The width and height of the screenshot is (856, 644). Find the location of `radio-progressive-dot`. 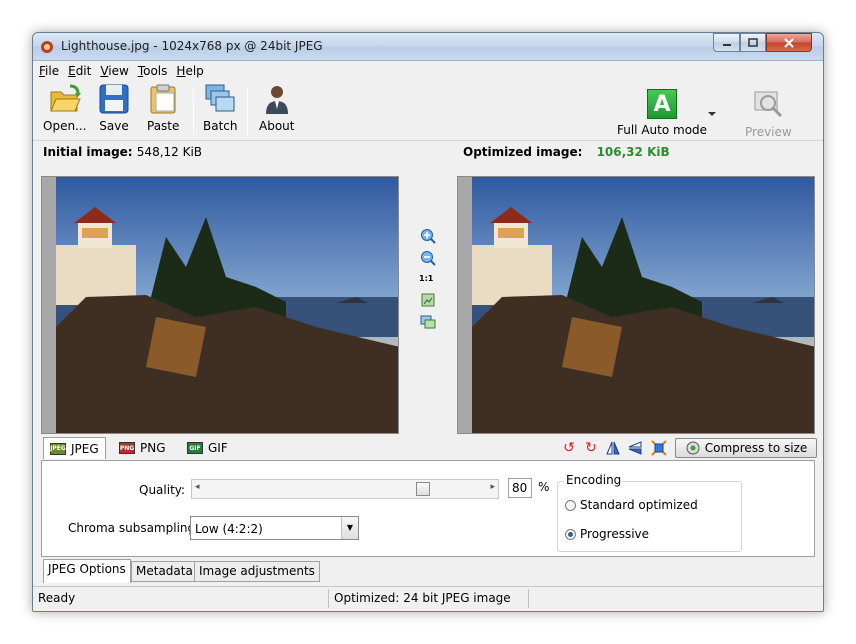

radio-progressive-dot is located at coordinates (570, 534).